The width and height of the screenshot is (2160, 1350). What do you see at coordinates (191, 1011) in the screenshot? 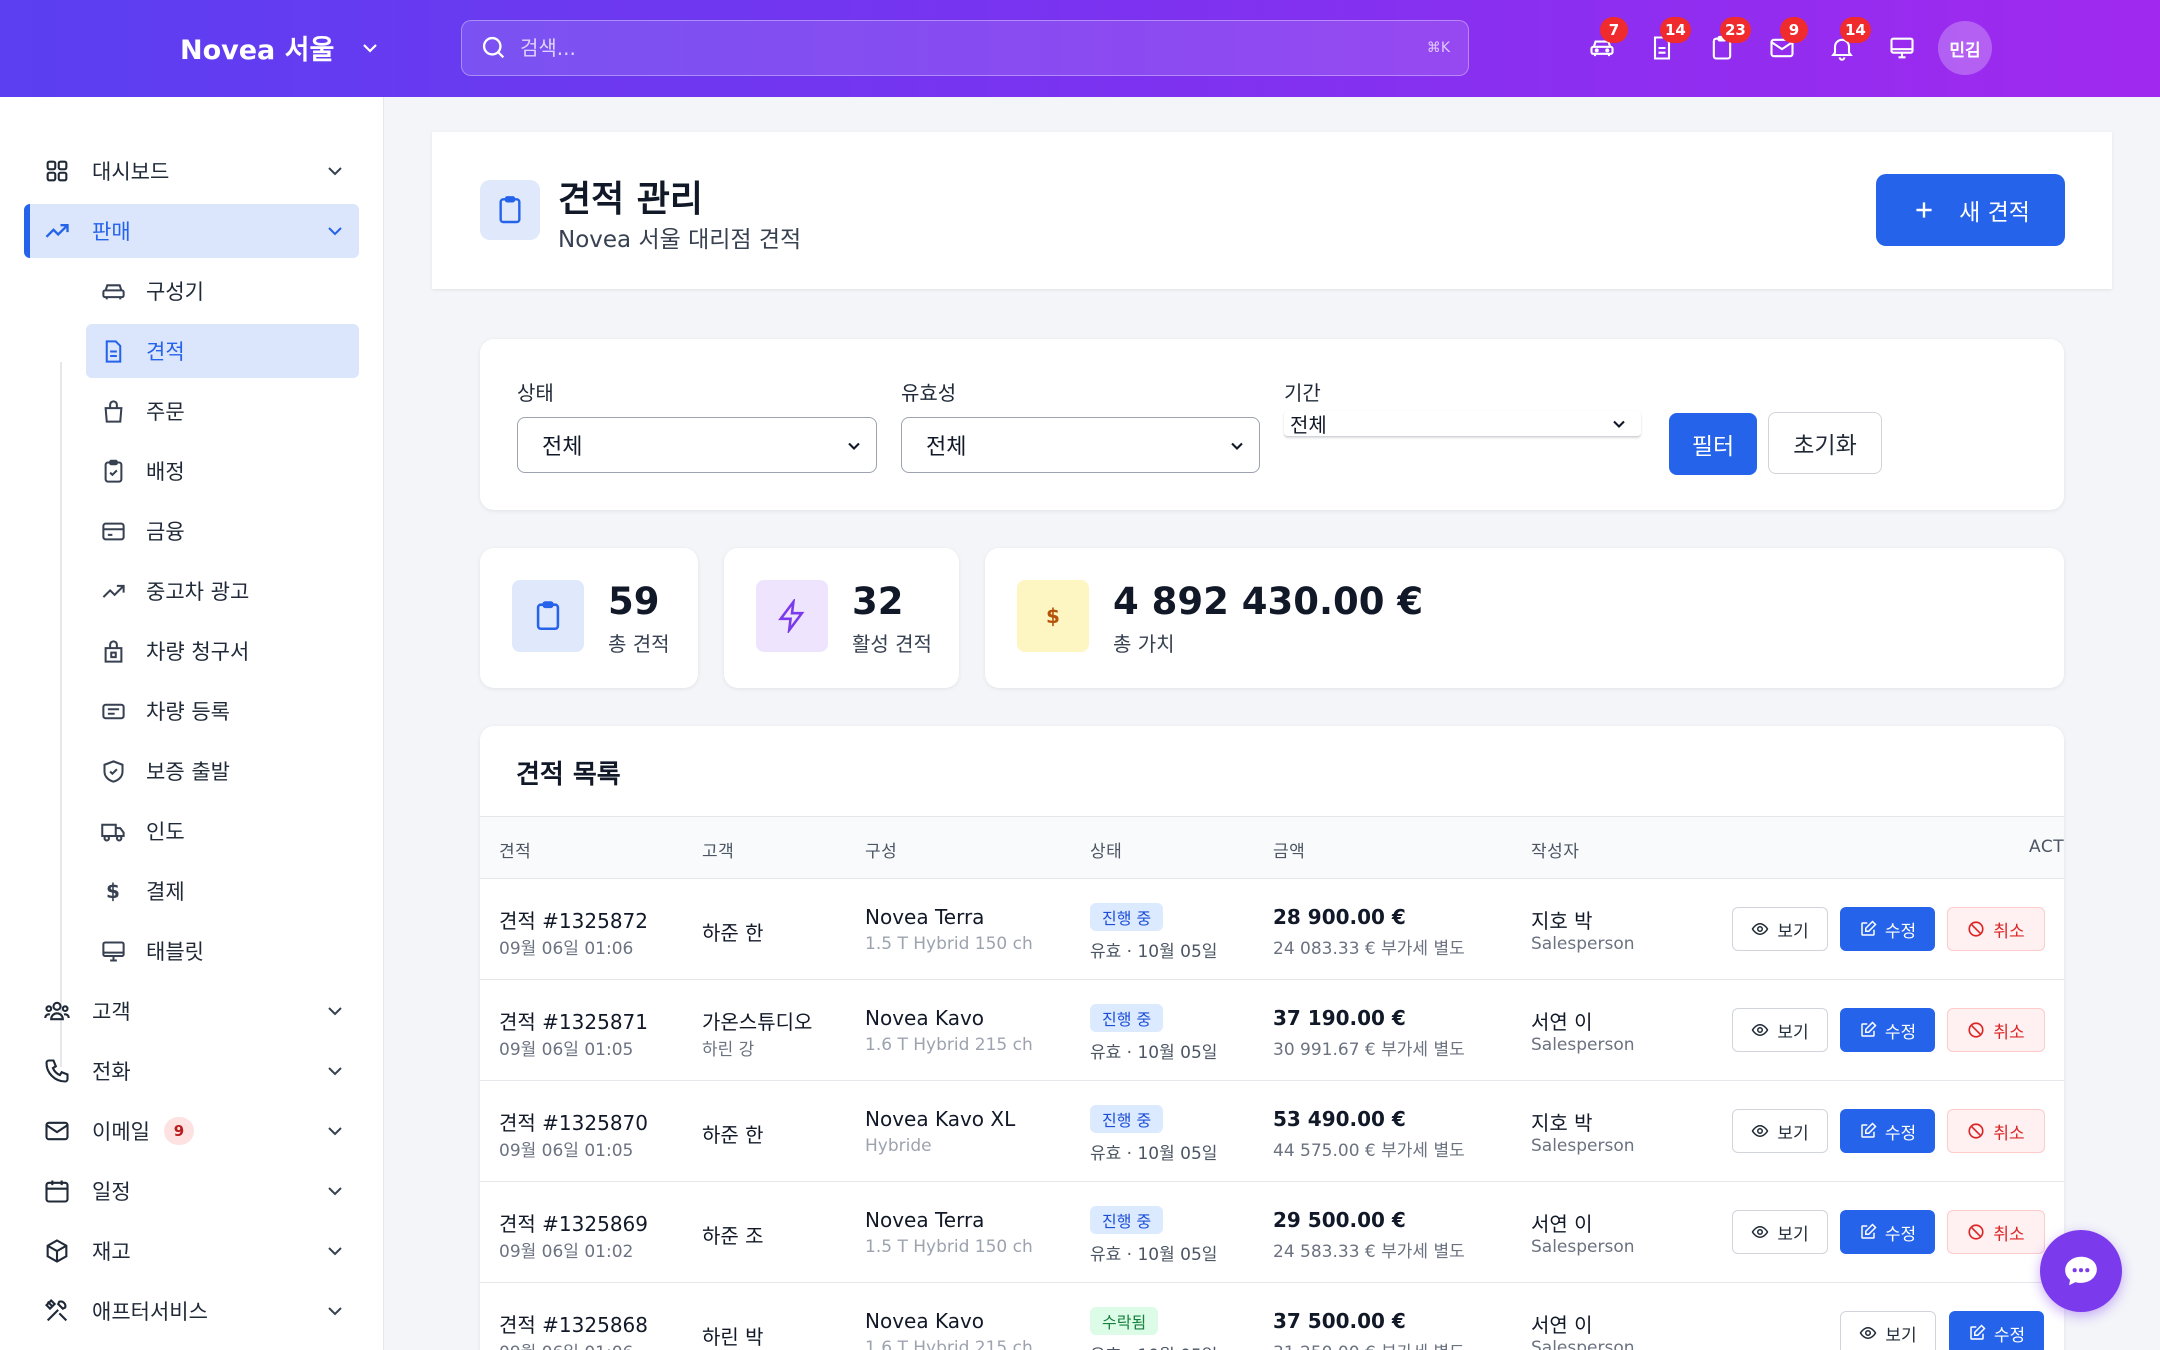
I see `sidebar-item-customers: 고객` at bounding box center [191, 1011].